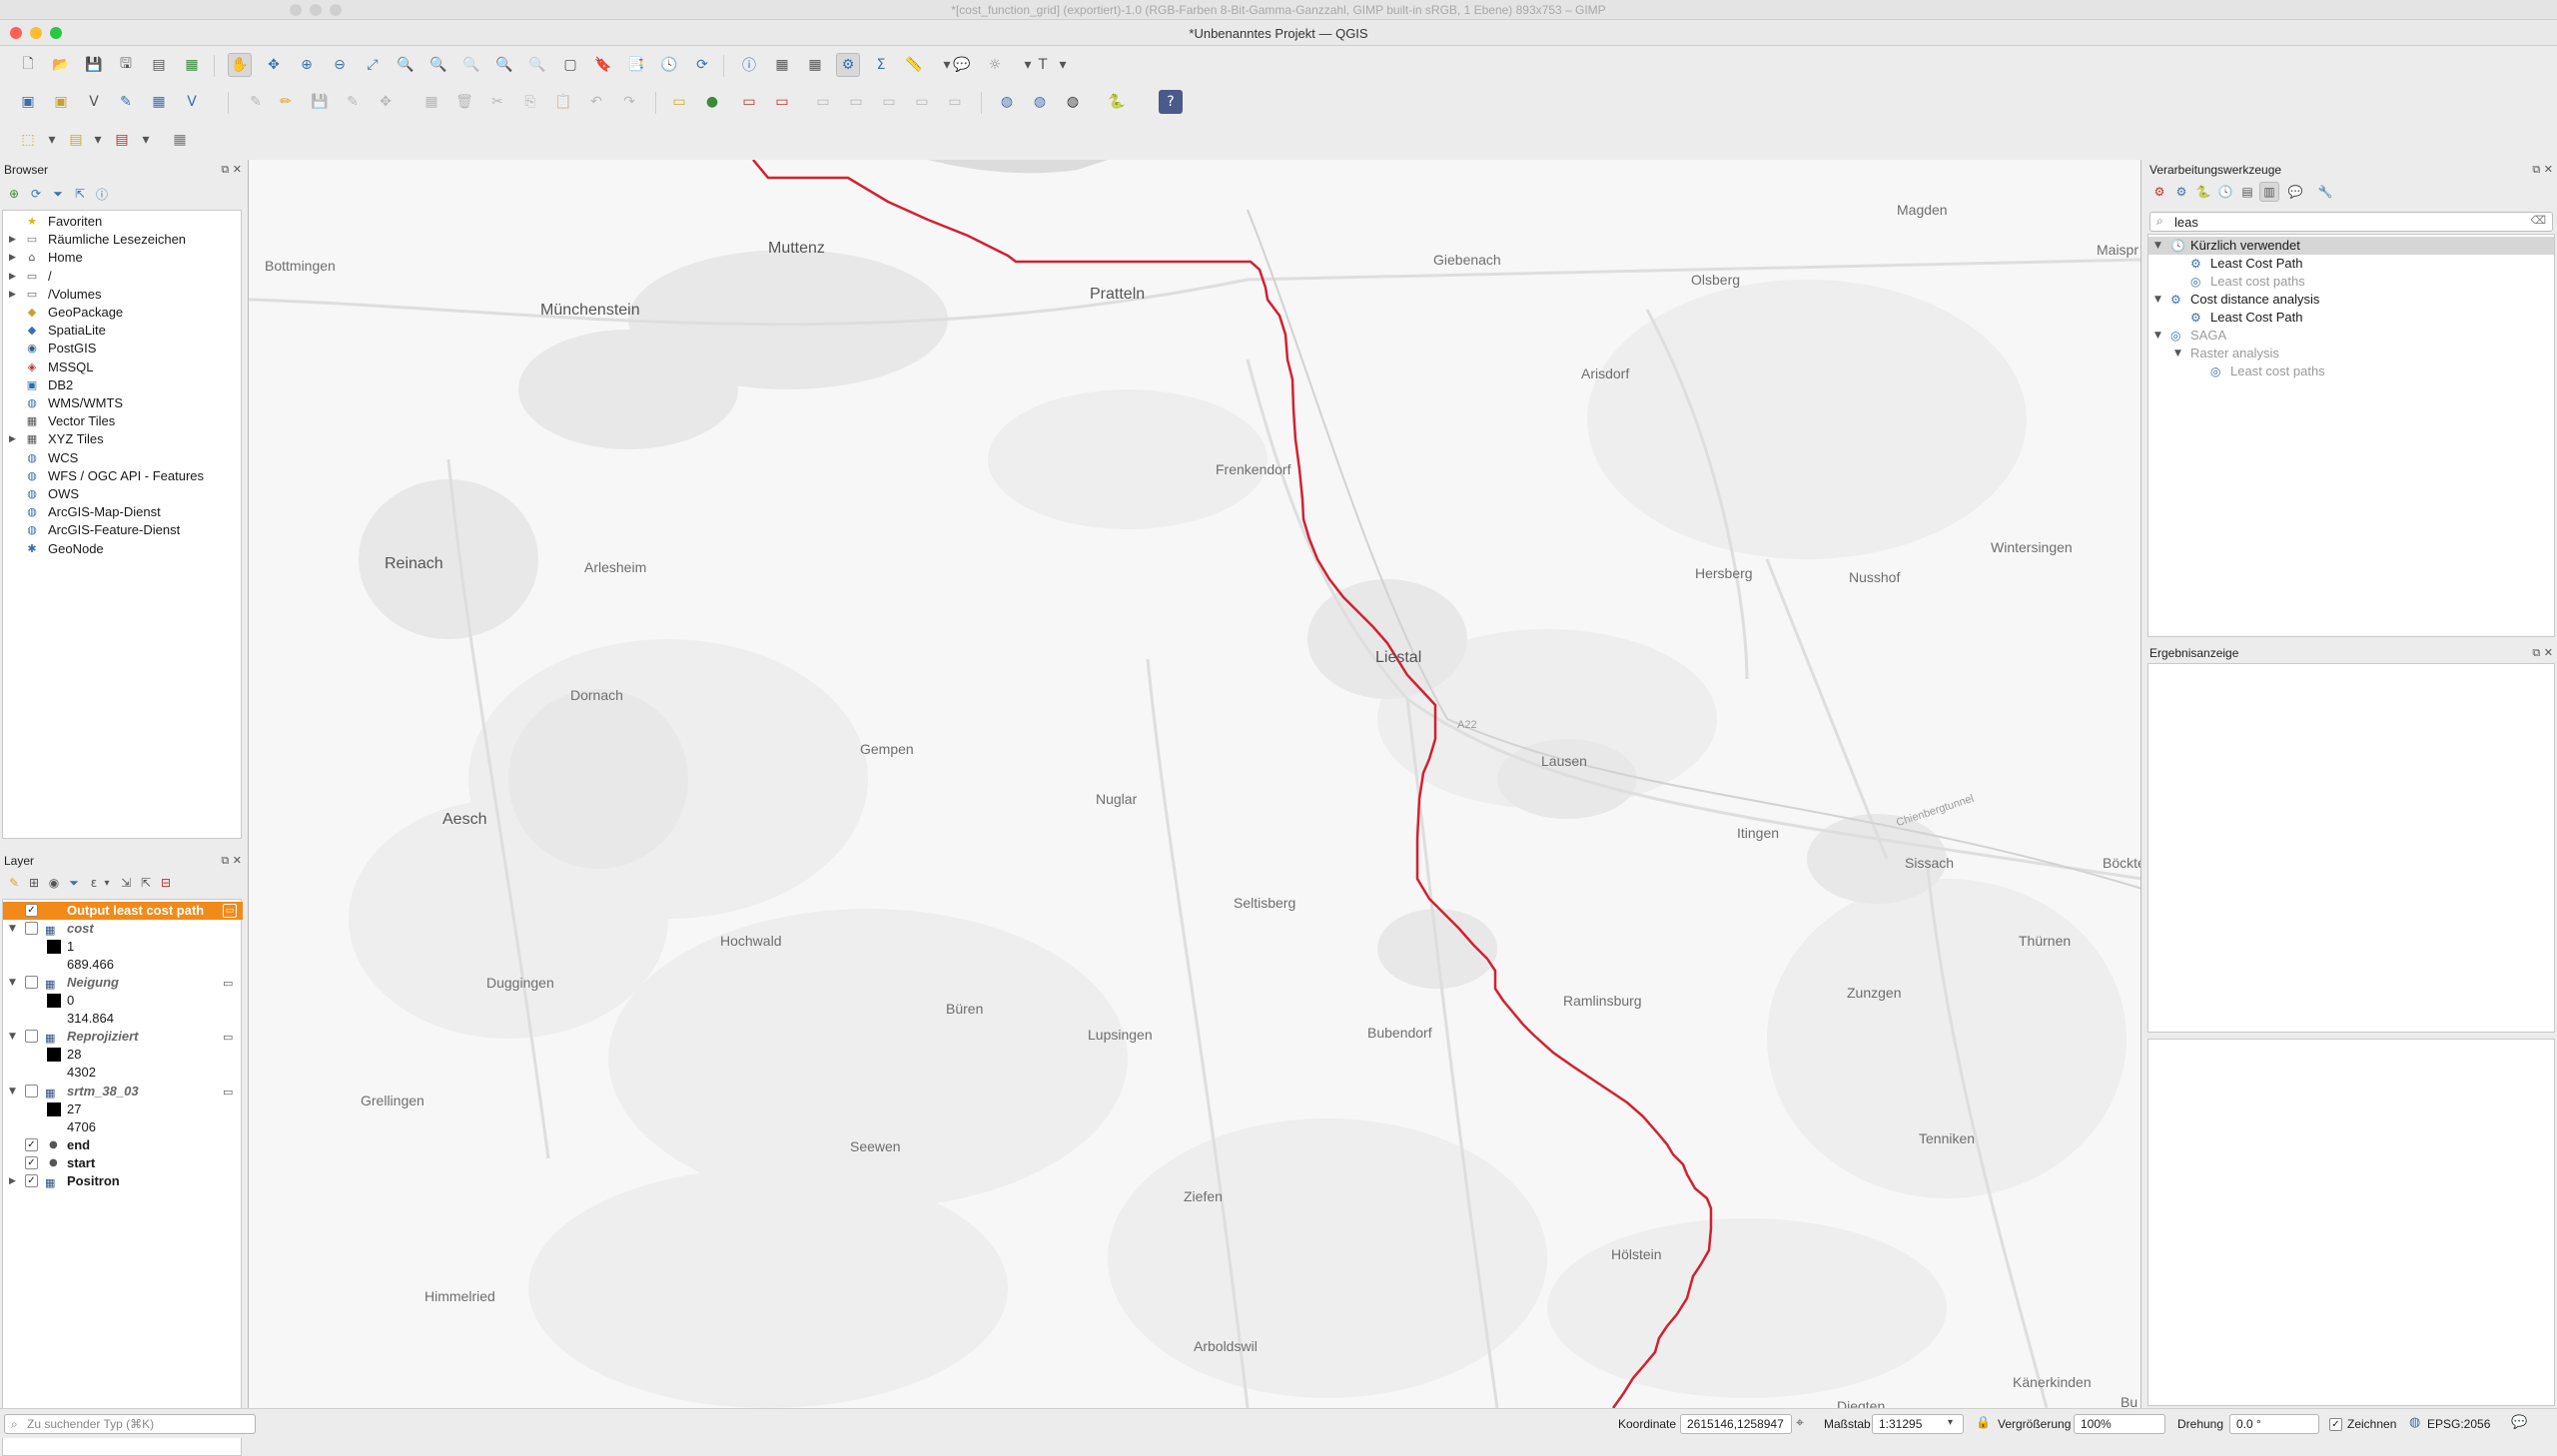 This screenshot has height=1456, width=2557. What do you see at coordinates (123, 1145) in the screenshot?
I see `layer-item: ✓ ● end` at bounding box center [123, 1145].